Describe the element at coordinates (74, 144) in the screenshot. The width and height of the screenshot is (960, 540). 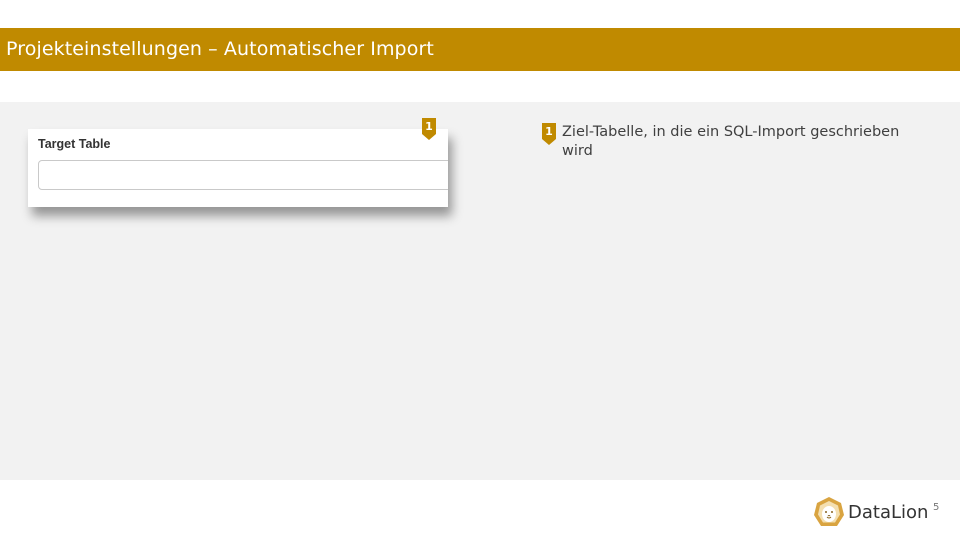
I see `target-table-label: Target Table` at that location.